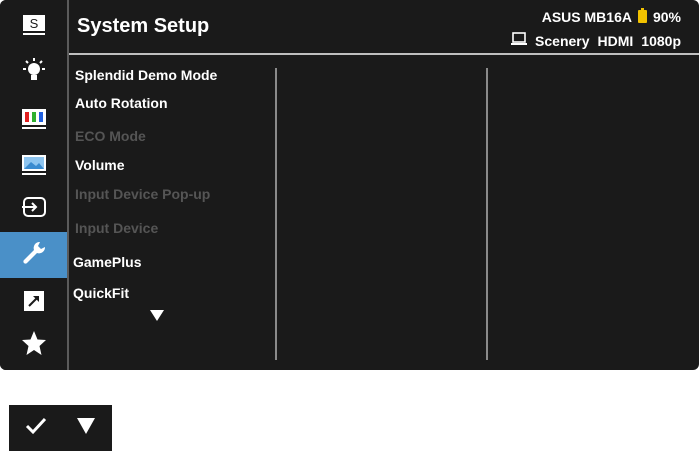 The image size is (699, 452). I want to click on model-info: ASUS MB16A 90%, so click(611, 17).